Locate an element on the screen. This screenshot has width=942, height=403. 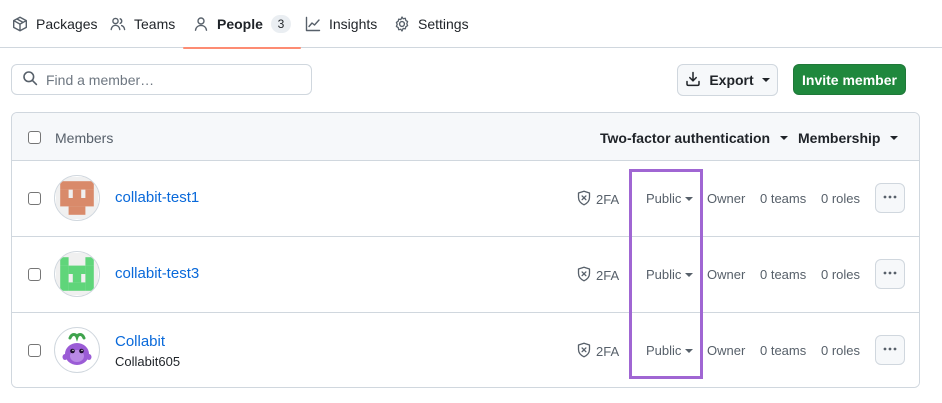
member-name-link: collabit-test3 is located at coordinates (157, 273).